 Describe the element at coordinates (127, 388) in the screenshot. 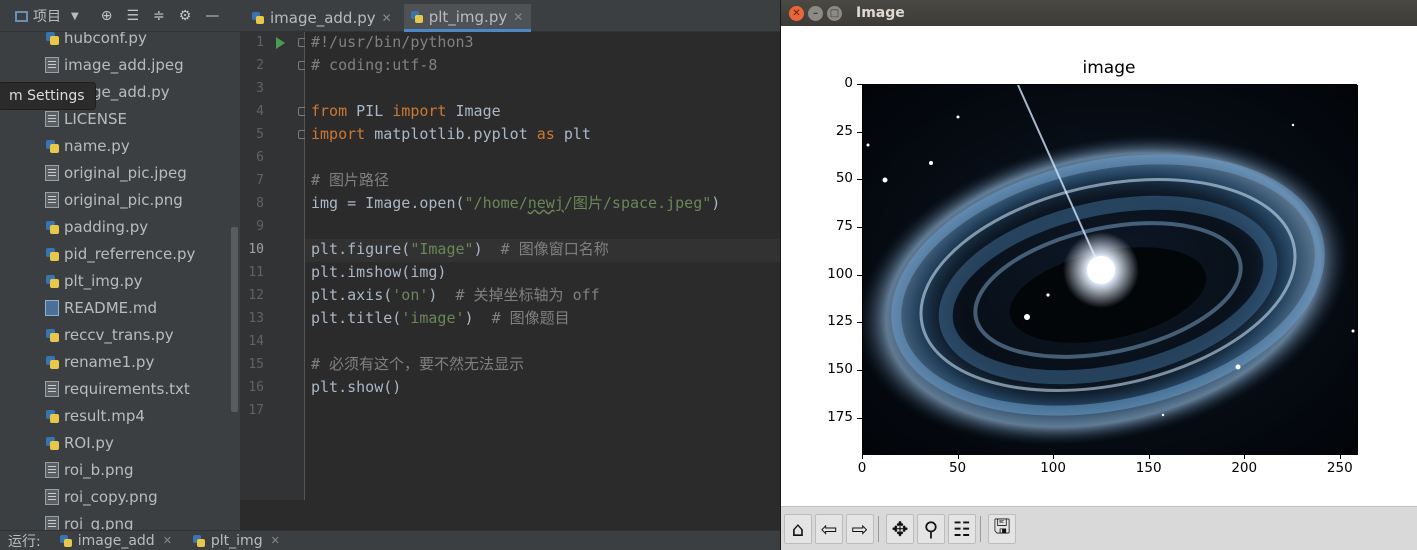

I see `file-name: requirements.txt` at that location.